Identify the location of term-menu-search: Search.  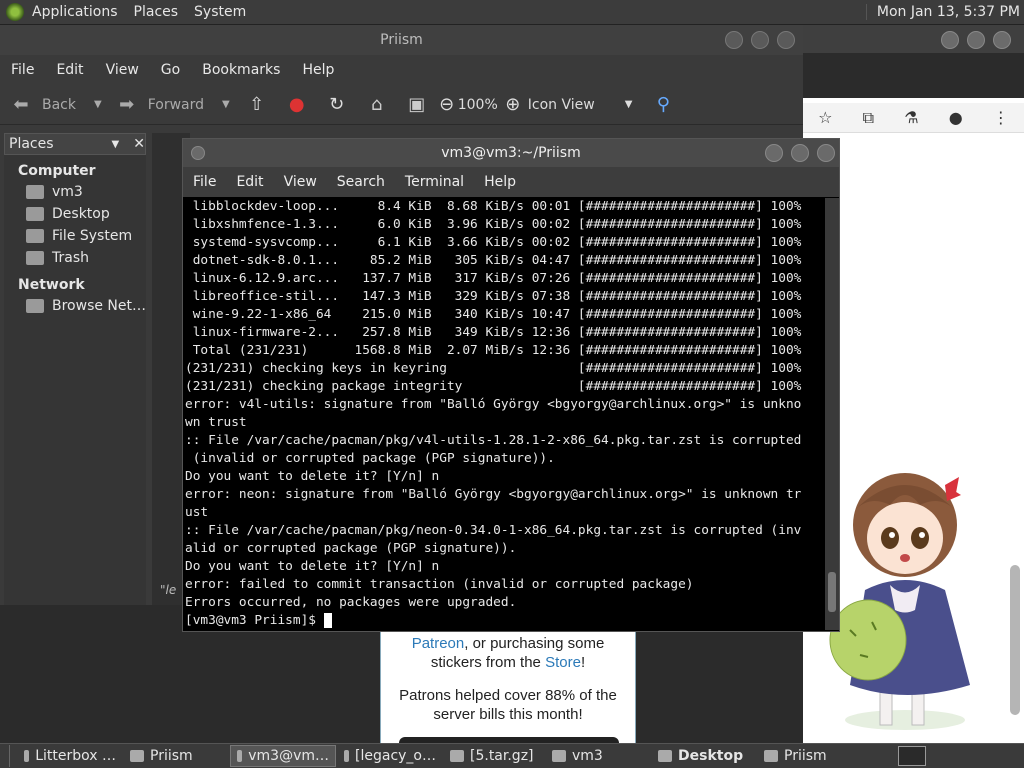
(361, 182).